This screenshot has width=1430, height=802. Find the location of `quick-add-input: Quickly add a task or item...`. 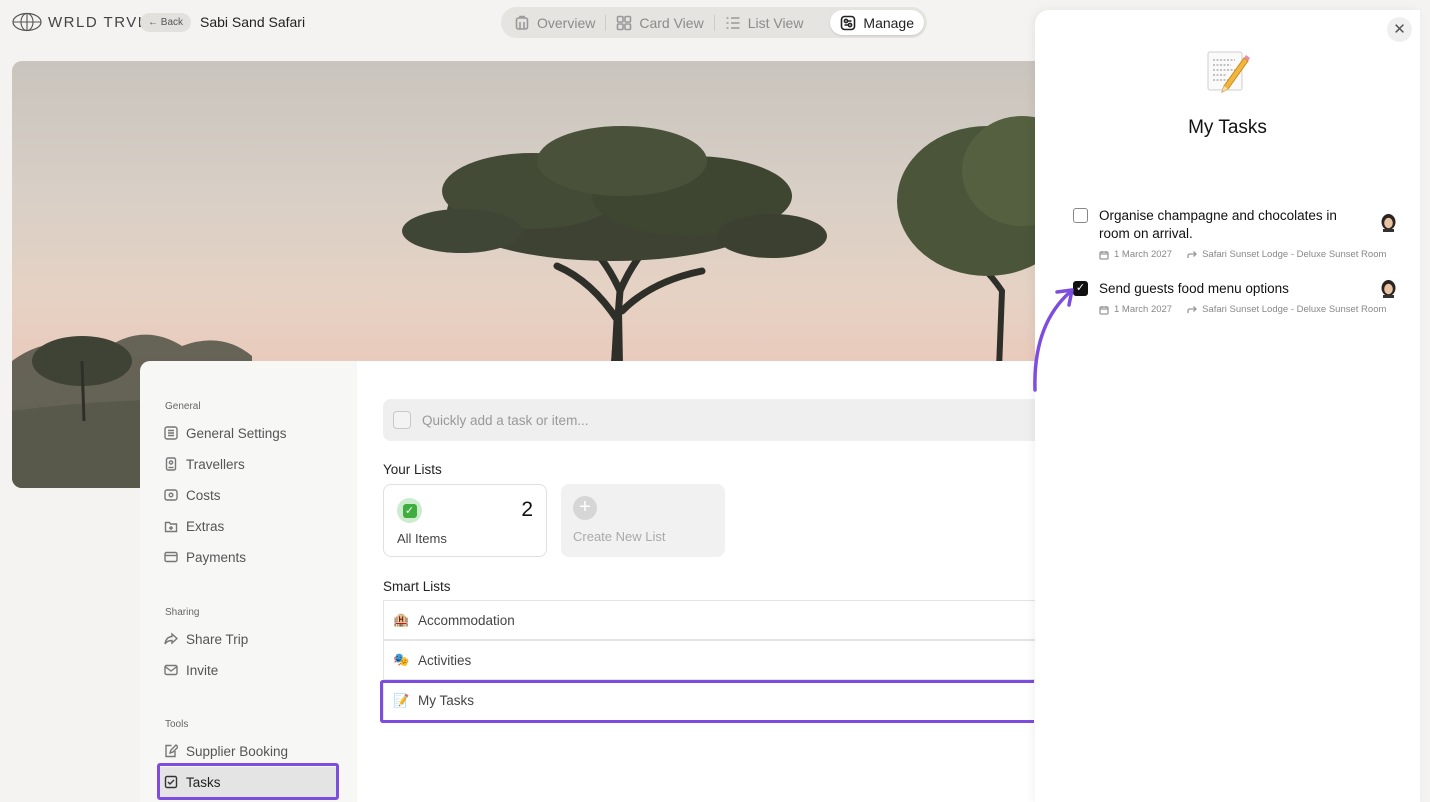

quick-add-input: Quickly add a task or item... is located at coordinates (713, 420).